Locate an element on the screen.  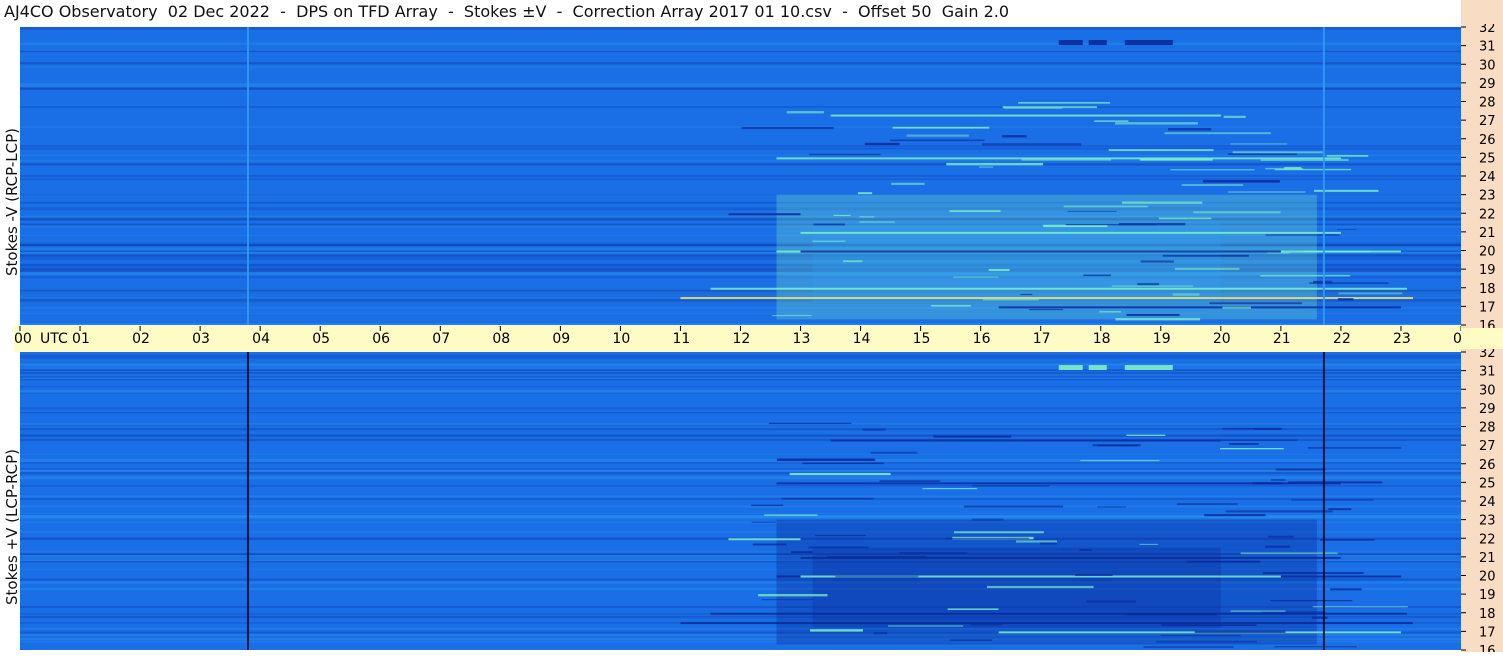
freq-tick-label: 26 is located at coordinates (1487, 465).